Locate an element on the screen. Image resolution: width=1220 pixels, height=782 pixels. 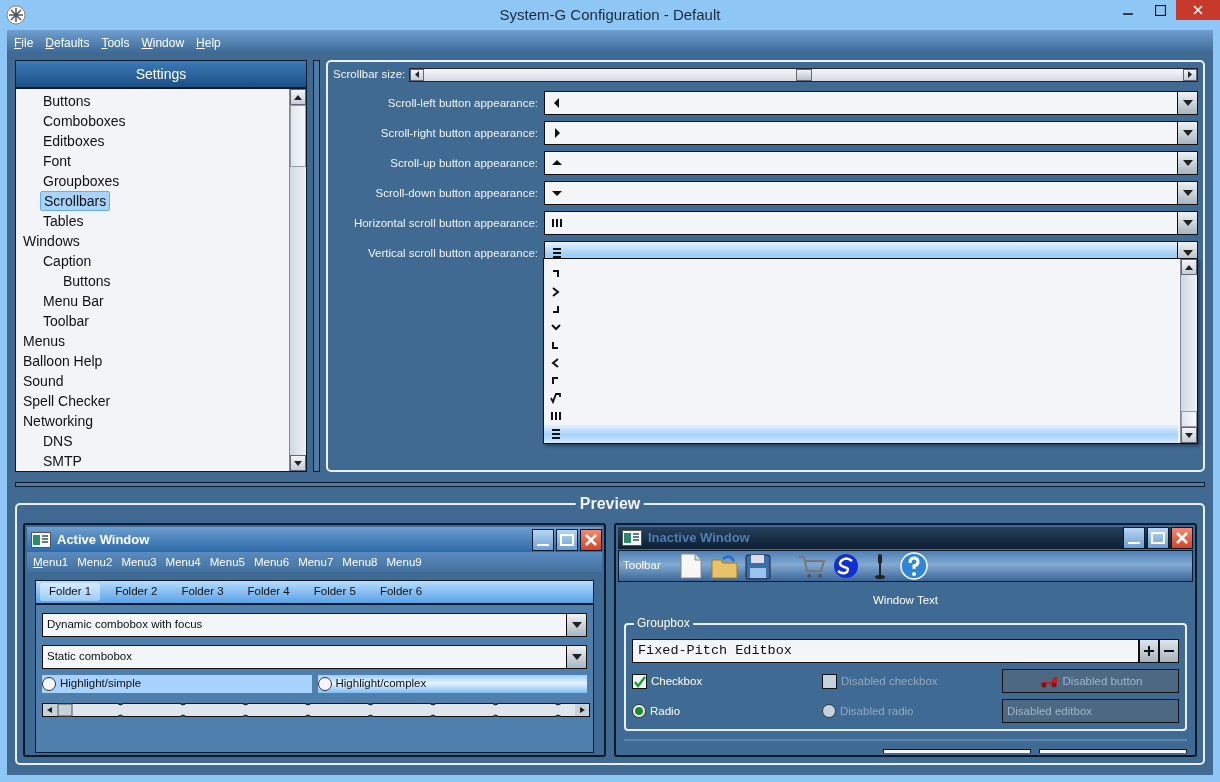
slider-thumb is located at coordinates (803, 74).